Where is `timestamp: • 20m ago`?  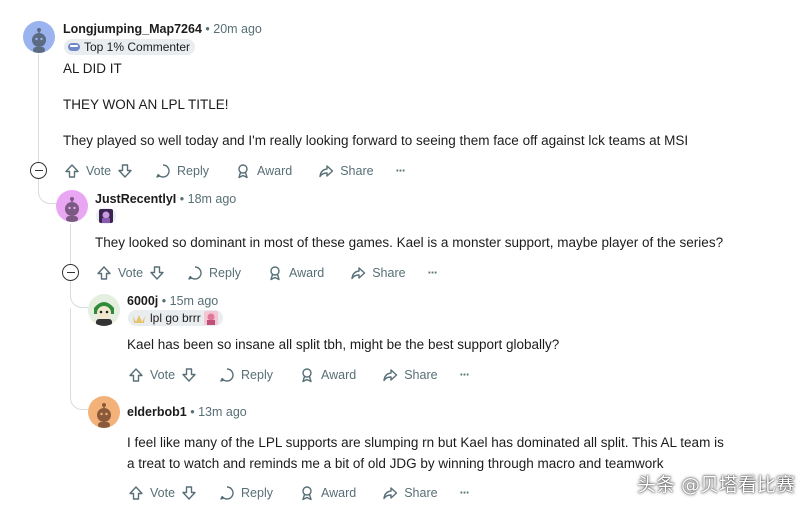 timestamp: • 20m ago is located at coordinates (233, 29).